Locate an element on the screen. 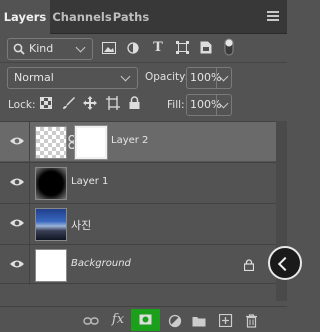 The image size is (320, 332). panel-tab-bar: Layers Channels Paths is located at coordinates (143, 17).